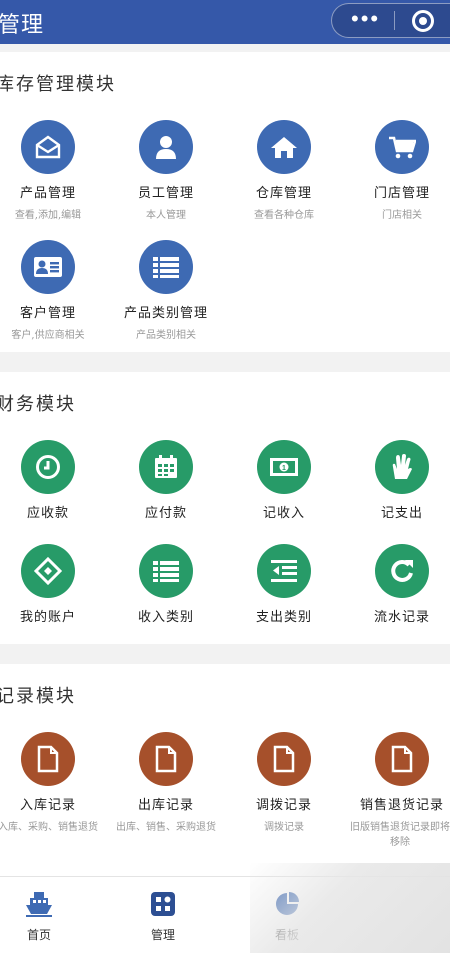 This screenshot has width=450, height=953. Describe the element at coordinates (350, 908) in the screenshot. I see `watermark-blur` at that location.